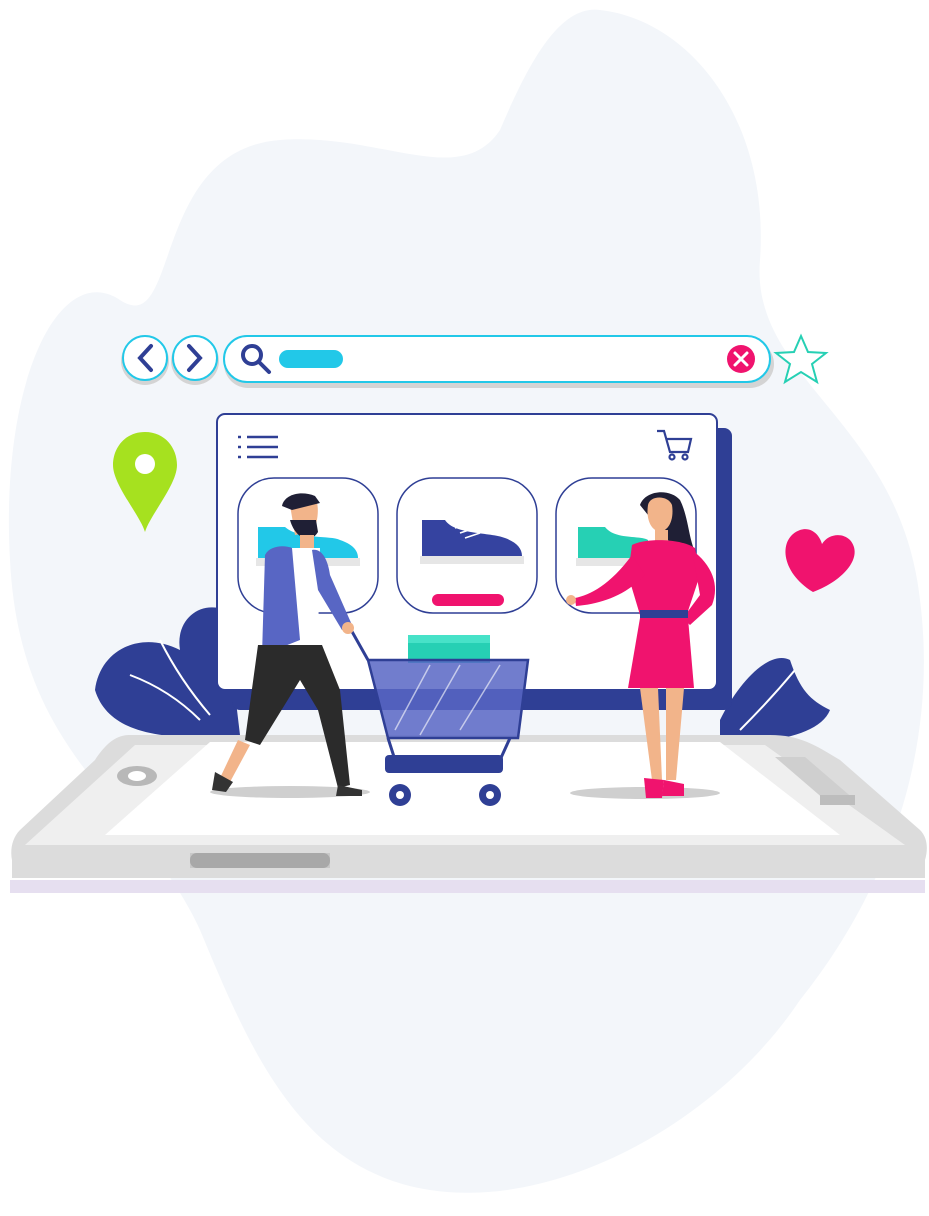 This screenshot has width=929, height=1216. I want to click on woman-shadow, so click(645, 793).